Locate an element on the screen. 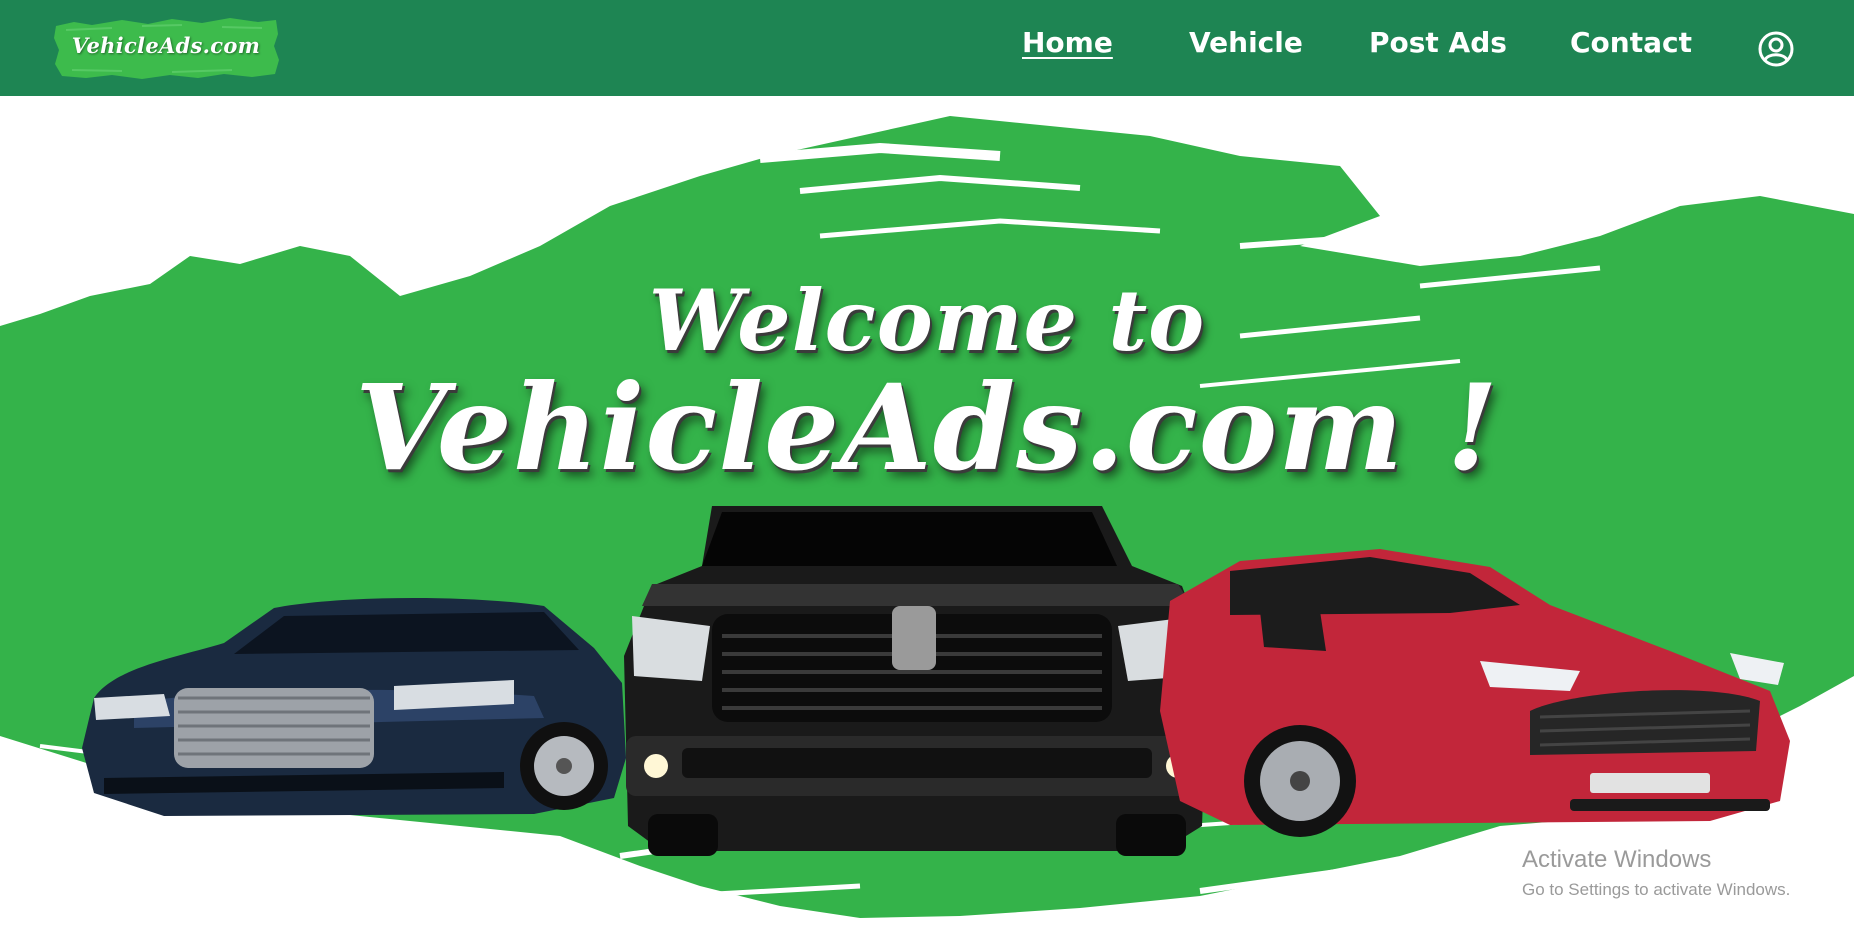 This screenshot has height=939, width=1854. watermark-subtitle: Go to Settings to activate Windows. is located at coordinates (1656, 889).